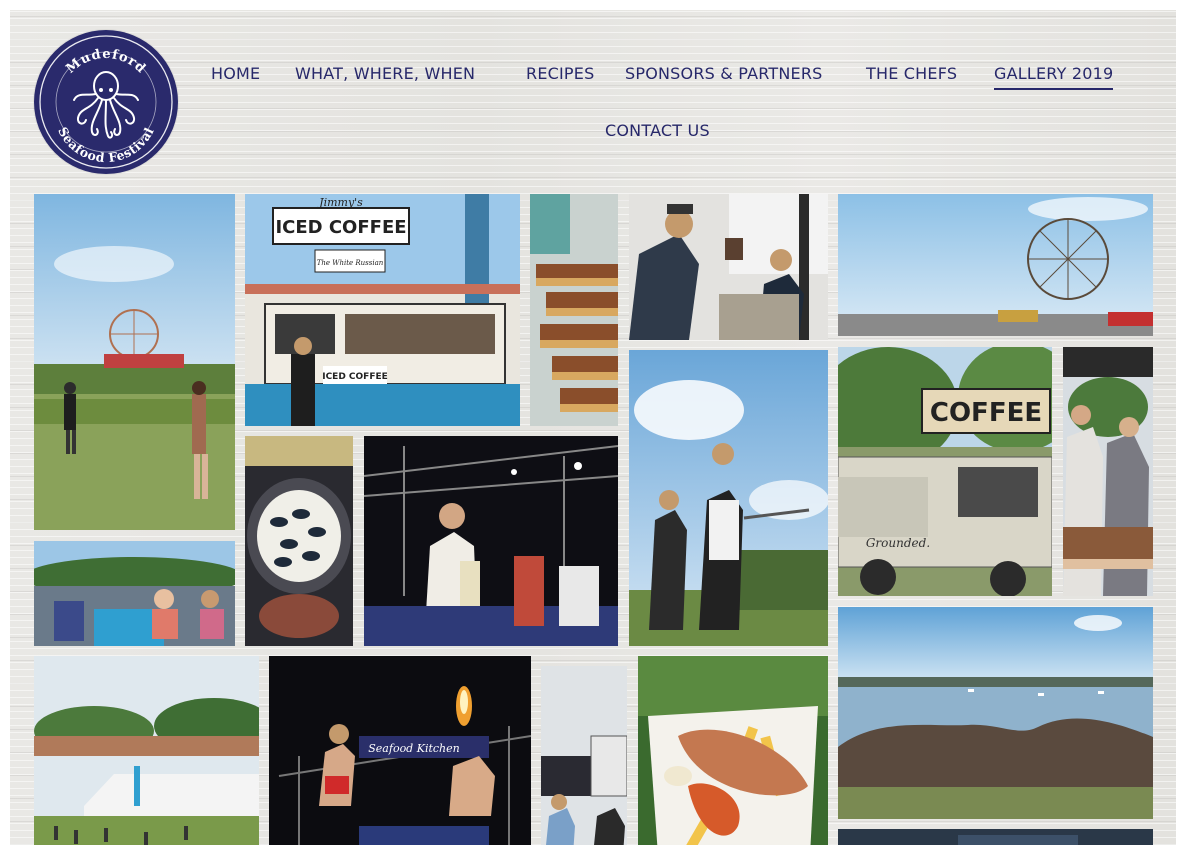  What do you see at coordinates (235, 74) in the screenshot?
I see `nav-home: HOME` at bounding box center [235, 74].